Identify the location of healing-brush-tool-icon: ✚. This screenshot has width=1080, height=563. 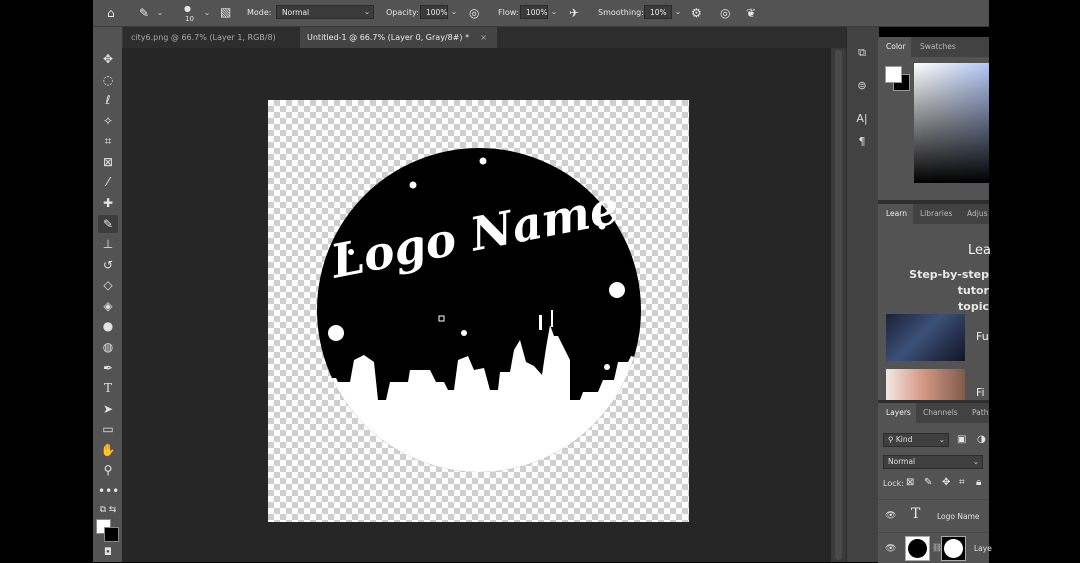
(108, 203).